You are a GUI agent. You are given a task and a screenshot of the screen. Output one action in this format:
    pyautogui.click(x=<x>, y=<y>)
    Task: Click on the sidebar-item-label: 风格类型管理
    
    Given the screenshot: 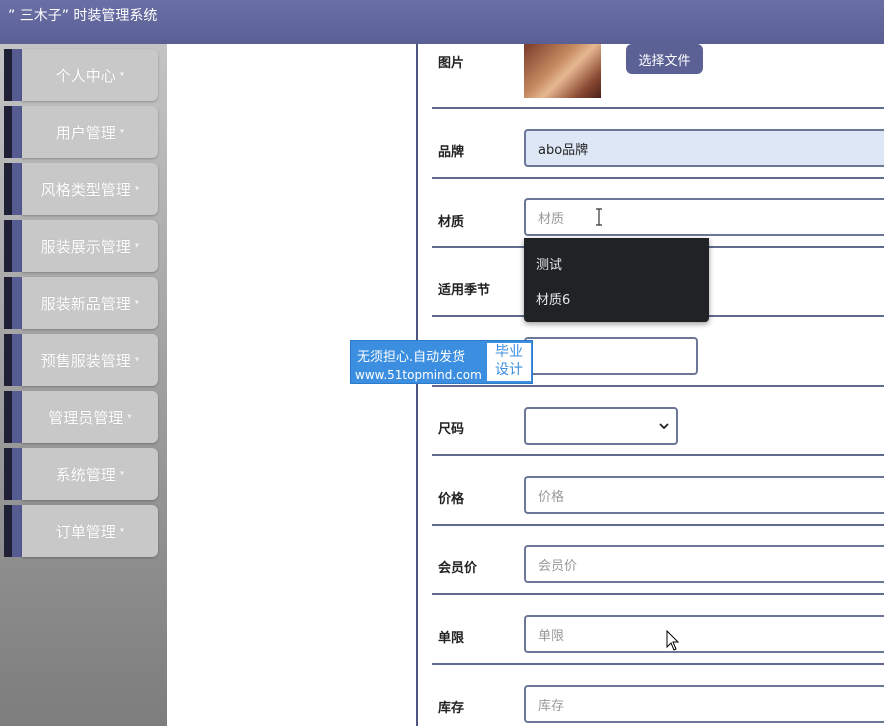 What is the action you would take?
    pyautogui.click(x=85, y=189)
    